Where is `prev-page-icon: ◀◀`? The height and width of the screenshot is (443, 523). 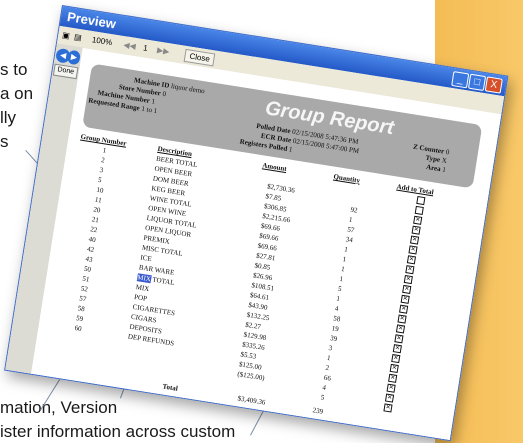 prev-page-icon: ◀◀ is located at coordinates (130, 45).